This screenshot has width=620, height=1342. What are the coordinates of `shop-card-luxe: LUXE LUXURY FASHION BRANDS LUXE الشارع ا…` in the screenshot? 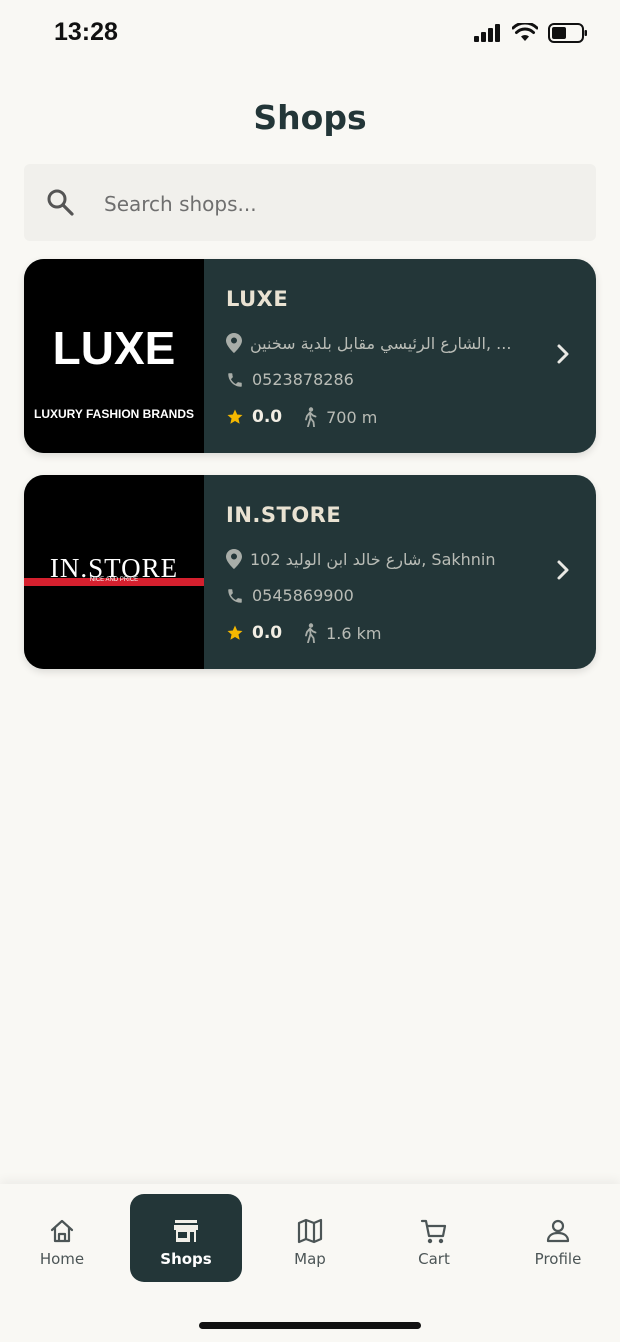 It's located at (310, 356).